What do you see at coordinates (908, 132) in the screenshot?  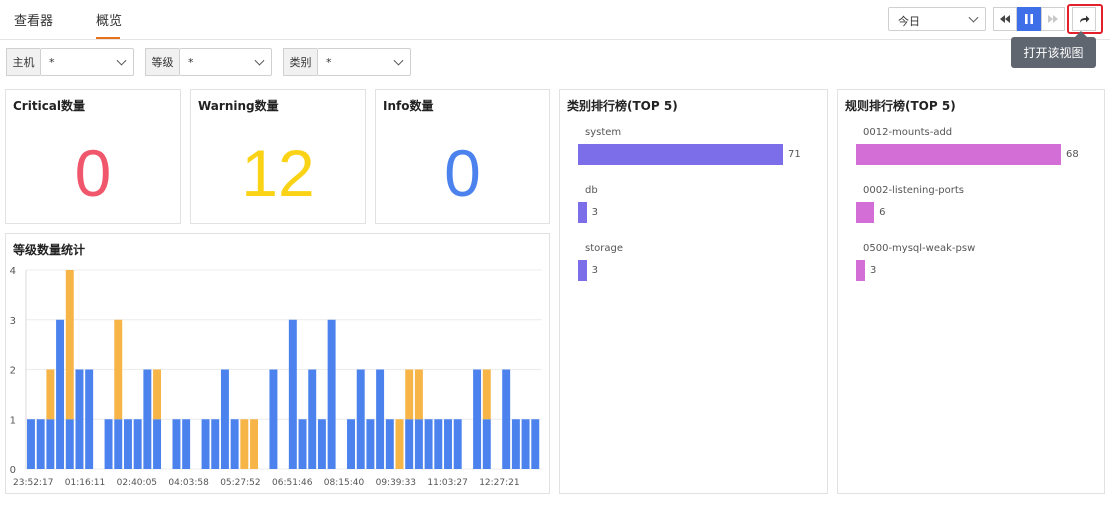 I see `rule-rank-label: 0012-mounts-add` at bounding box center [908, 132].